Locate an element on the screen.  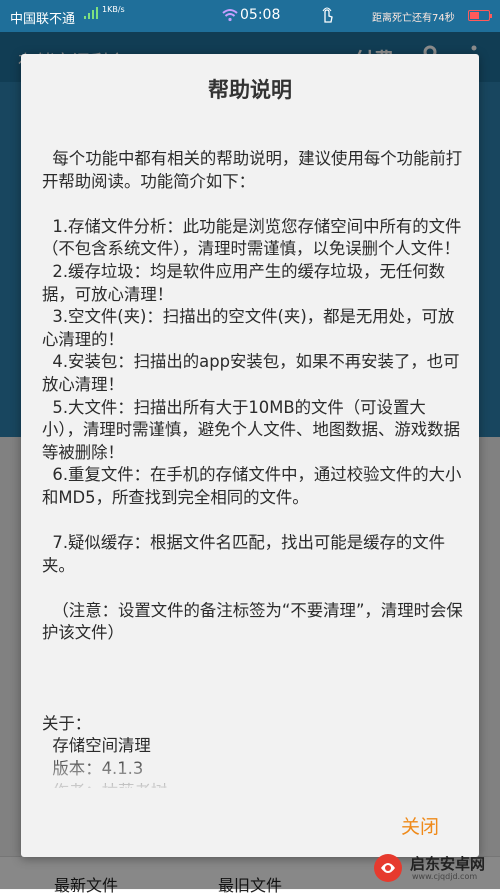
status-bar: 中国联不通 1KB/s 05:08 距离死亡还有74秒 is located at coordinates (250, 16).